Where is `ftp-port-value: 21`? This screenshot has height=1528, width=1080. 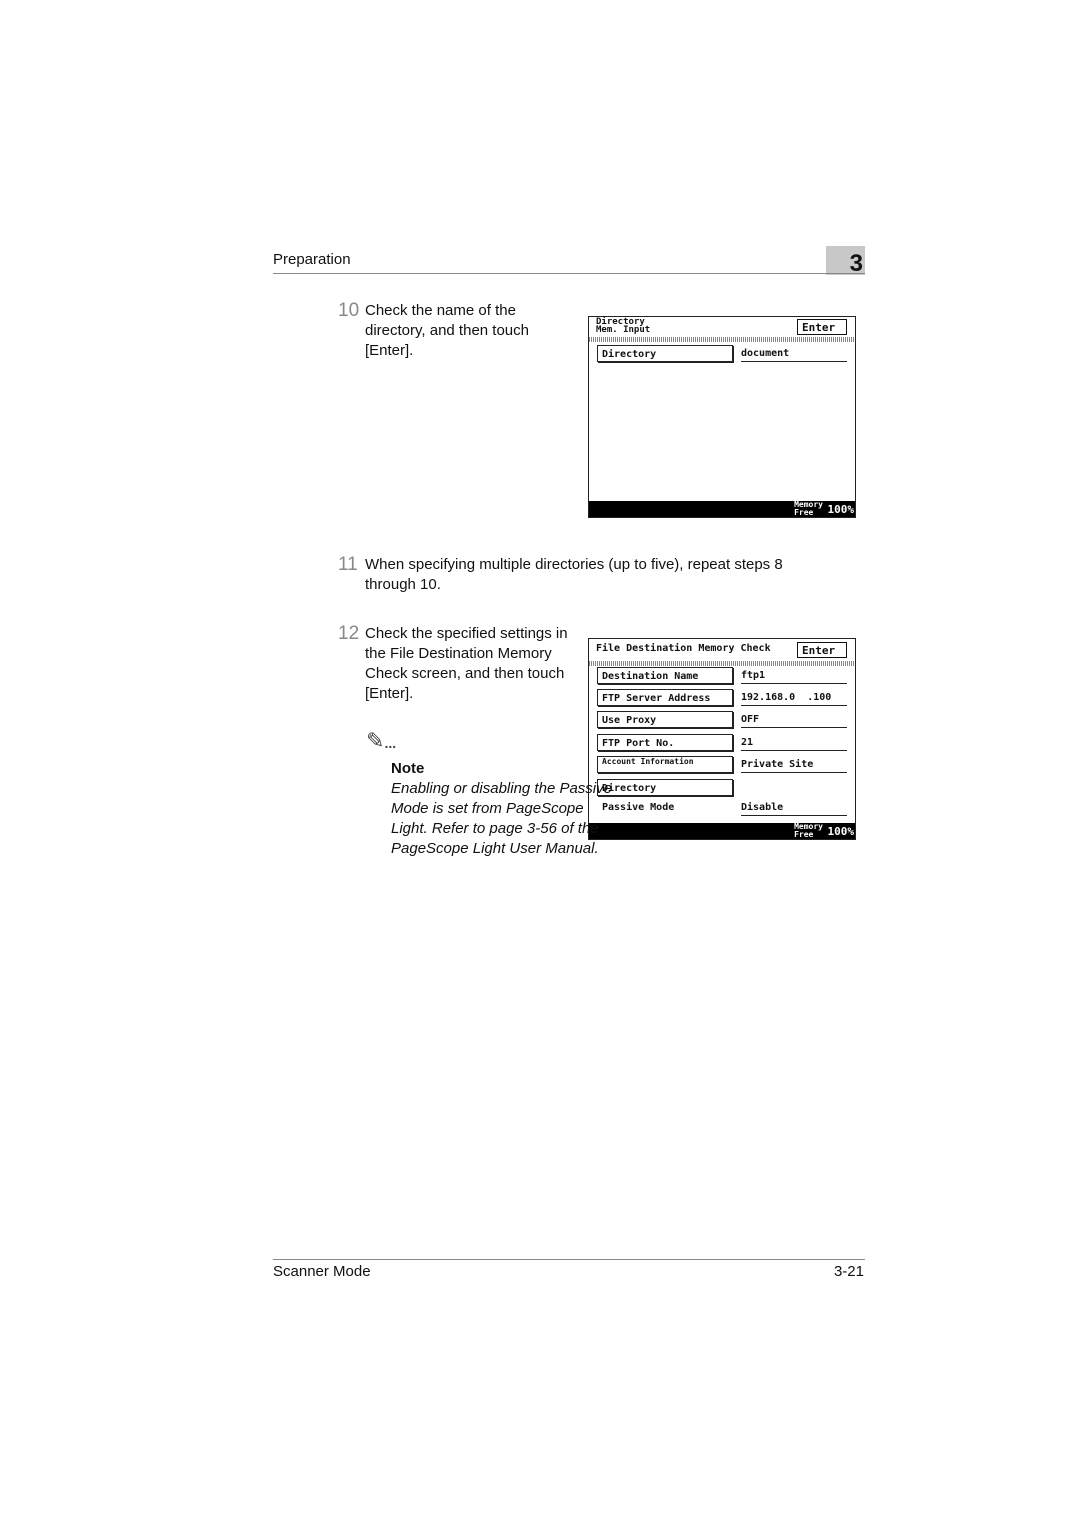
ftp-port-value: 21 is located at coordinates (794, 743).